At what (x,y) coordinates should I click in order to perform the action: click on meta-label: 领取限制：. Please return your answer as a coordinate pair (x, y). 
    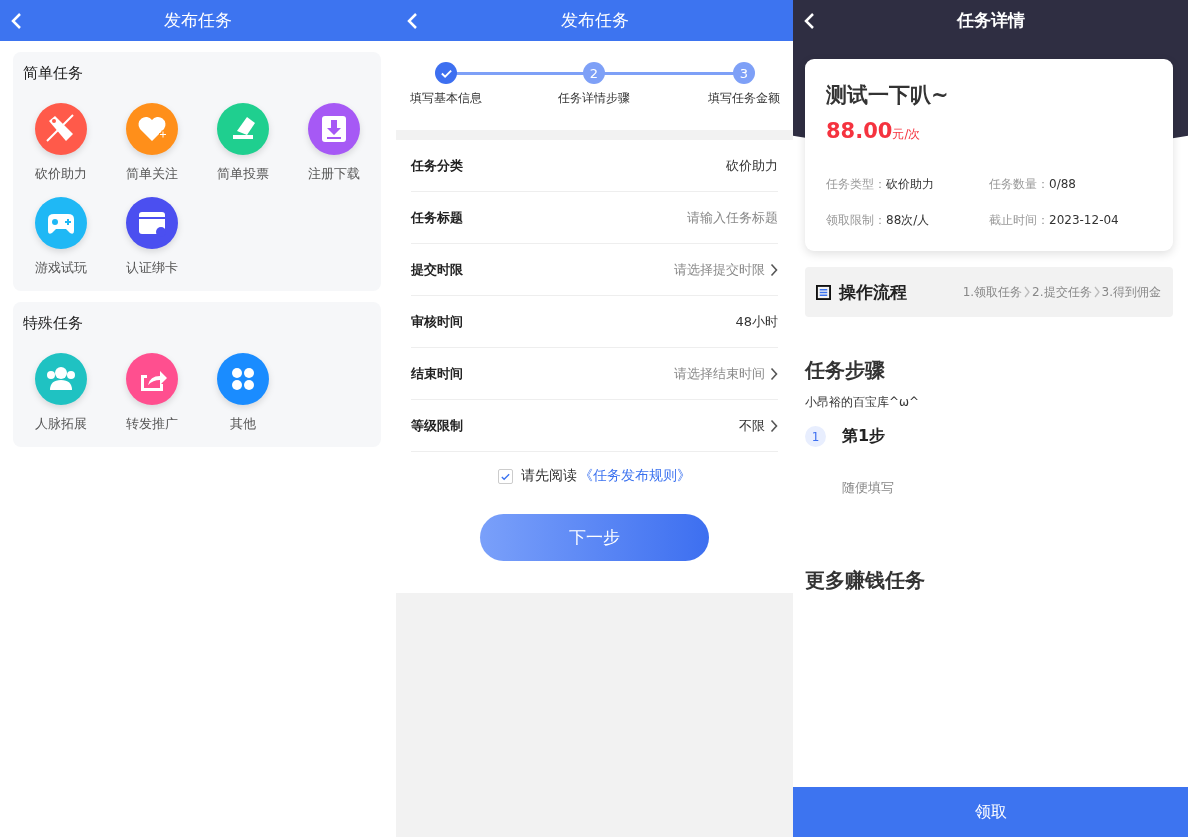
    Looking at the image, I should click on (856, 220).